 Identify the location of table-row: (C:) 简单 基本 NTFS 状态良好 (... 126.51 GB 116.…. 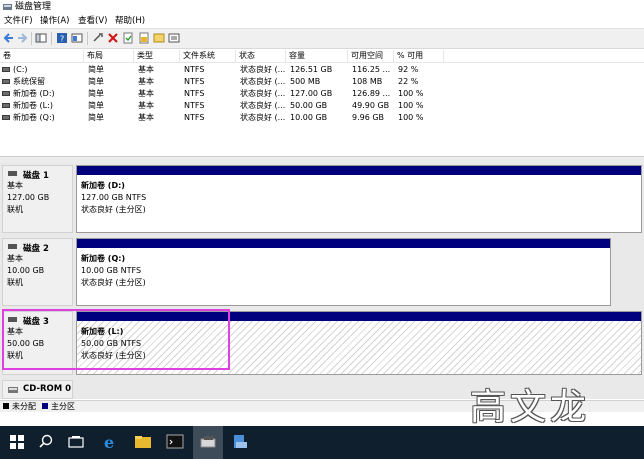
(322, 70).